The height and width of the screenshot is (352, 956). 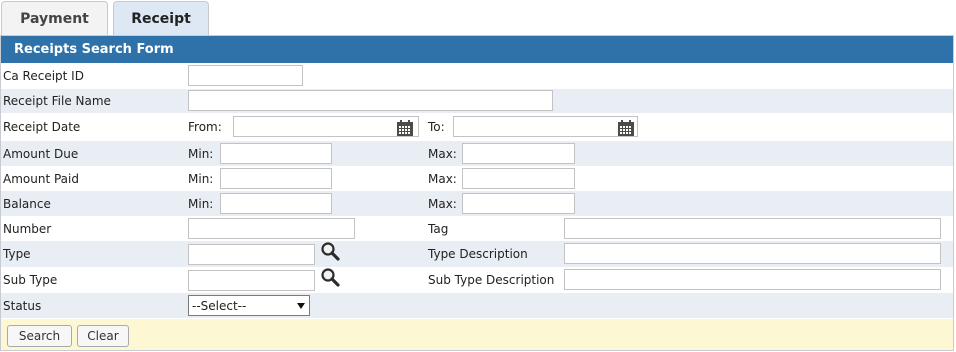 I want to click on ca-receipt-id-label: Ca Receipt ID, so click(x=43, y=76).